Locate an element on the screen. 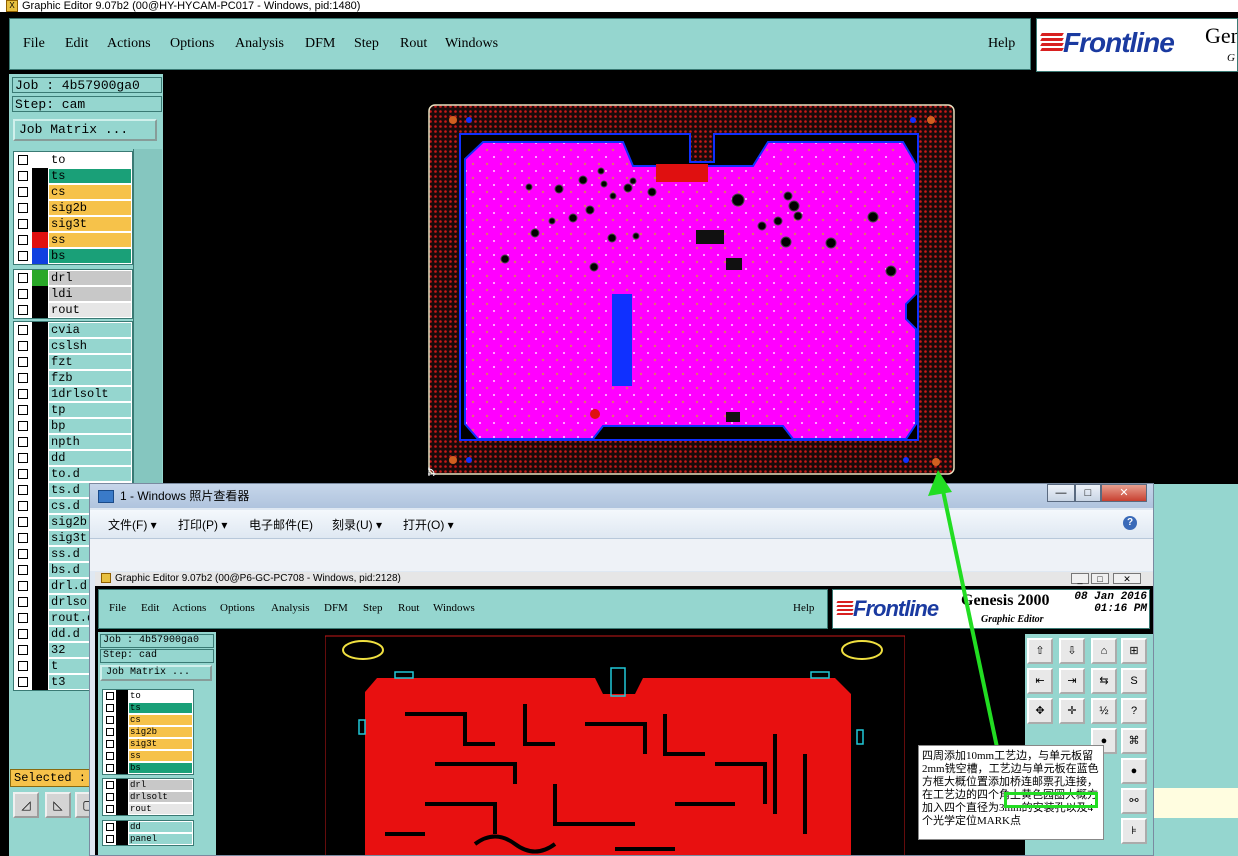 This screenshot has width=1238, height=856. layer-name: to is located at coordinates (90, 160).